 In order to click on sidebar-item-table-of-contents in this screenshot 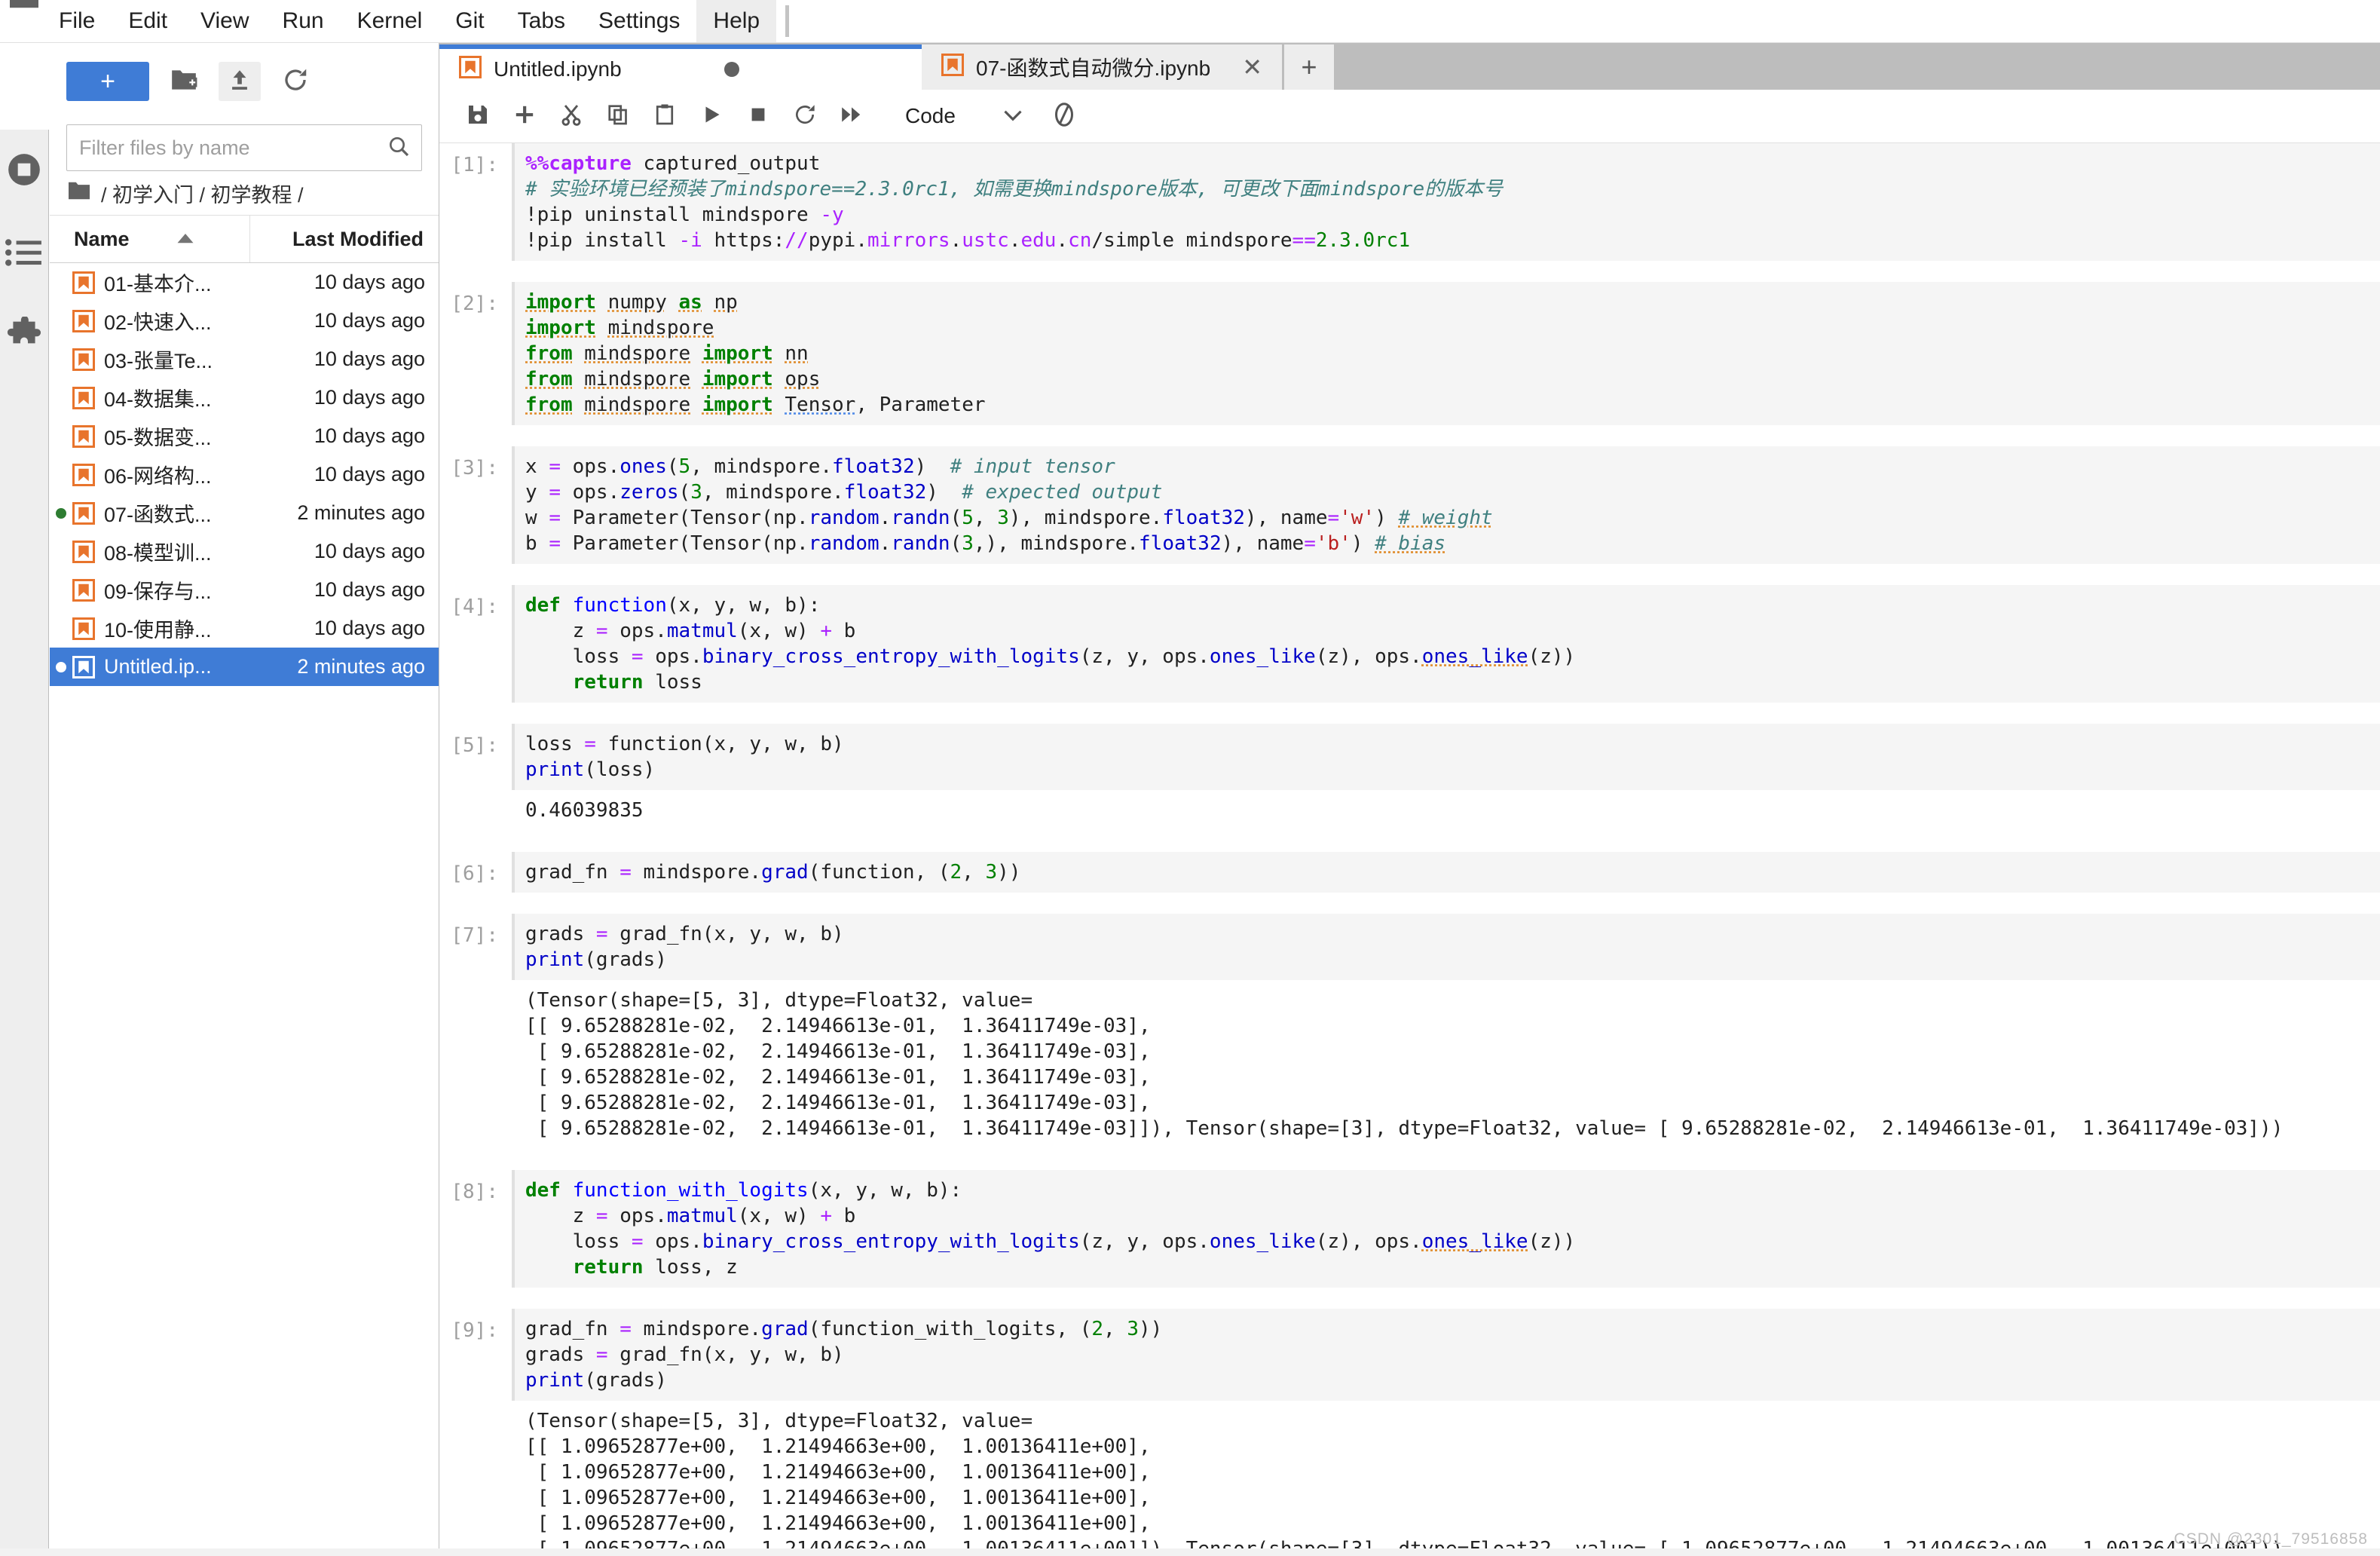, I will do `click(24, 255)`.